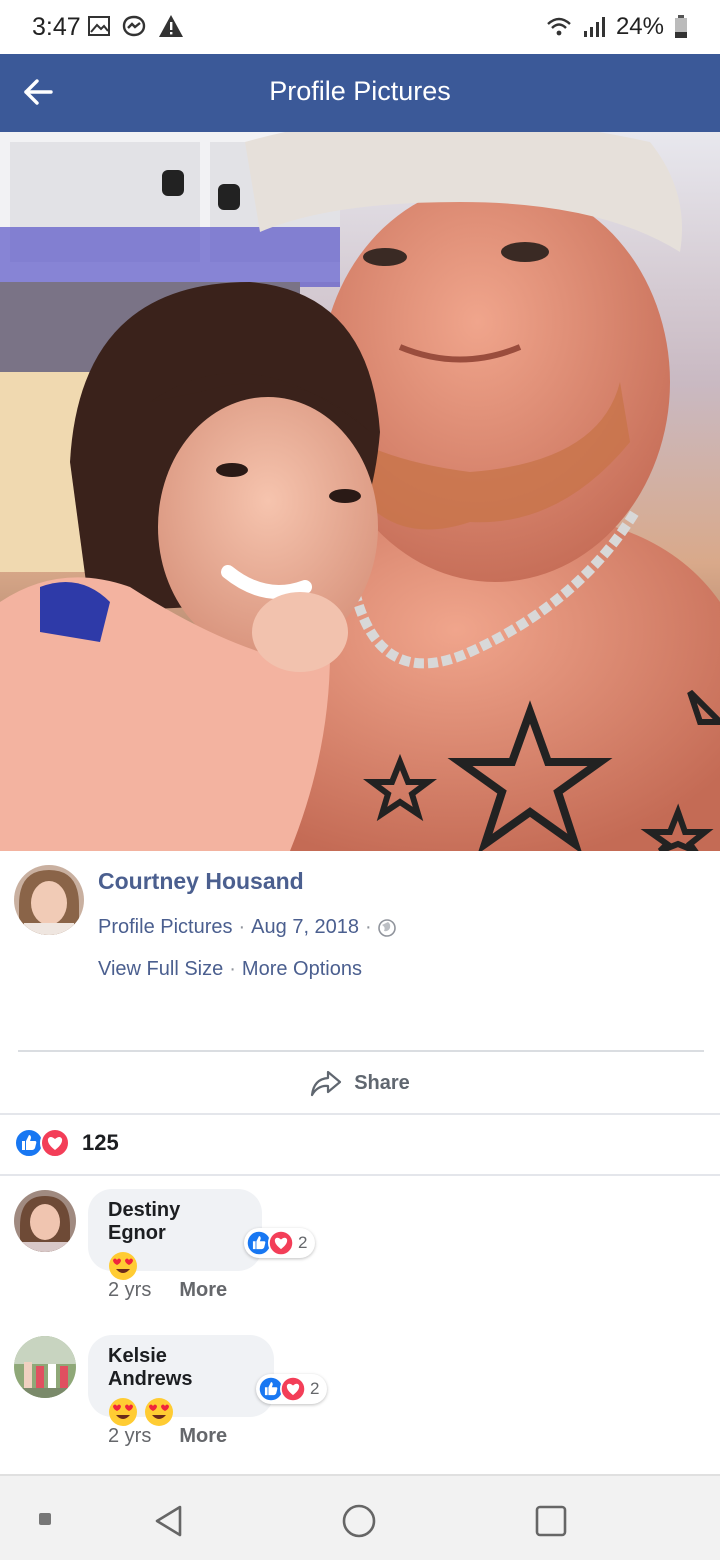  What do you see at coordinates (326, 1083) in the screenshot?
I see `share-icon` at bounding box center [326, 1083].